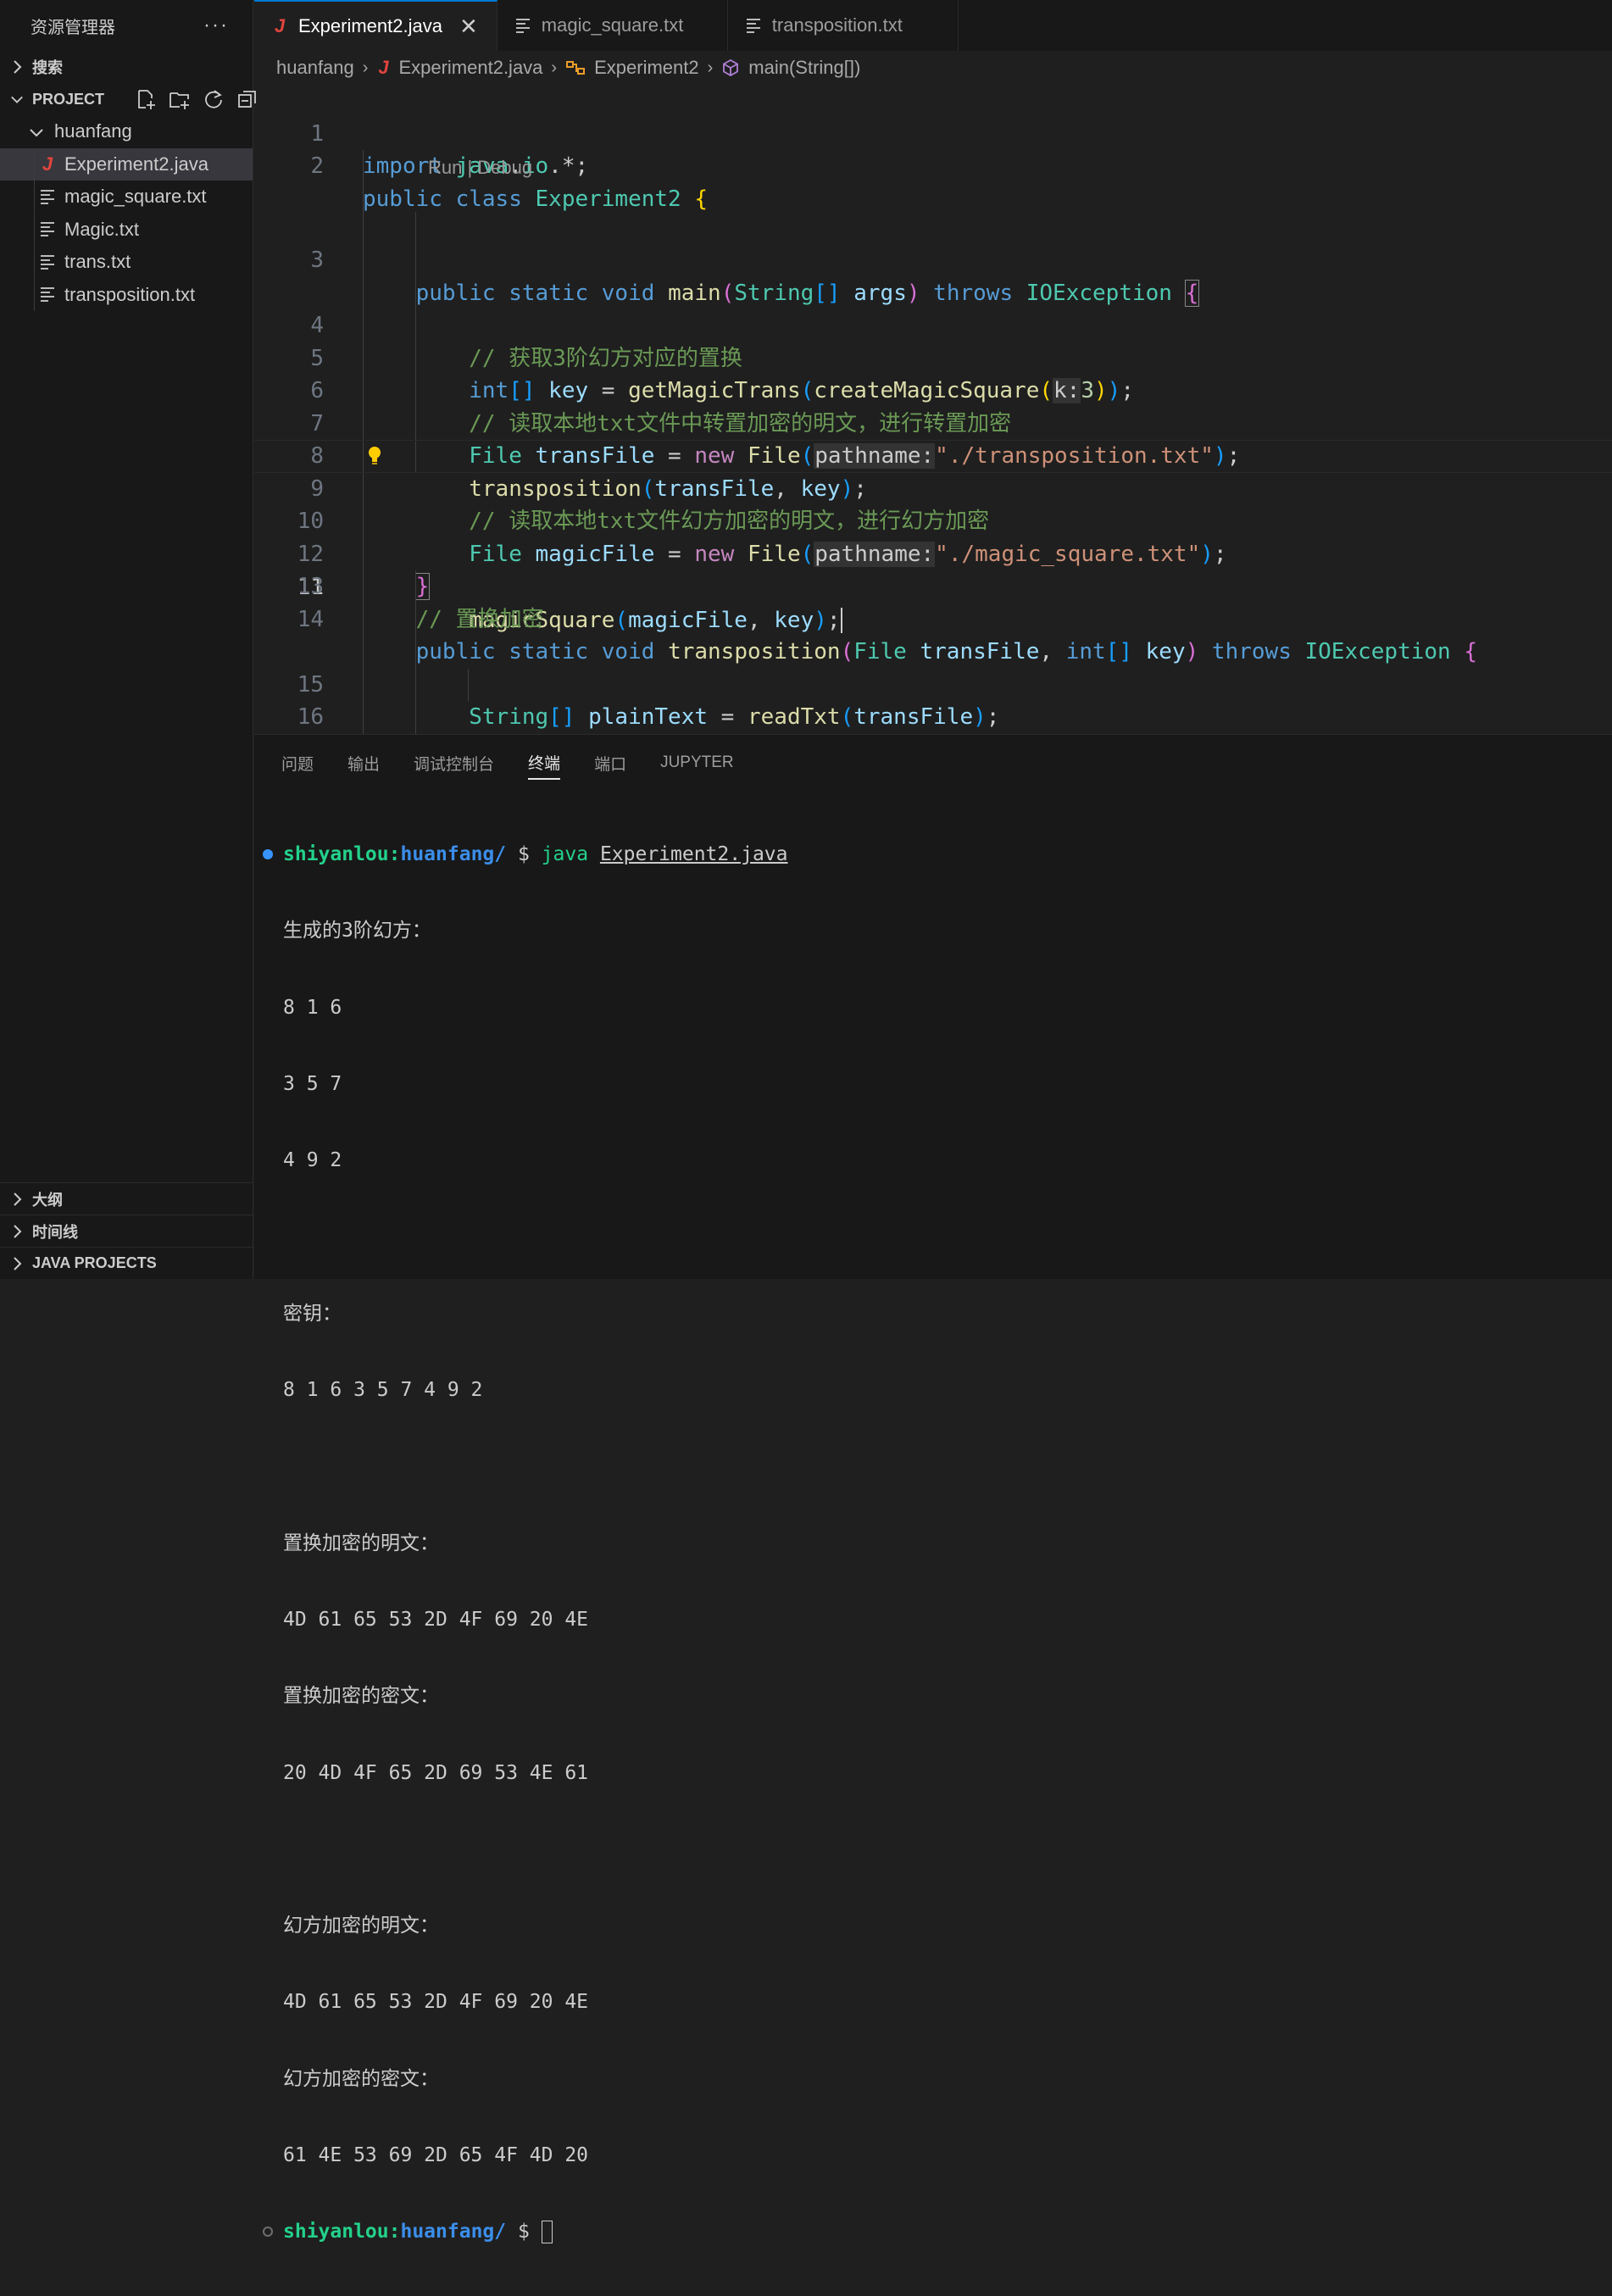  Describe the element at coordinates (128, 99) in the screenshot. I see `section-project: PROJECT` at that location.